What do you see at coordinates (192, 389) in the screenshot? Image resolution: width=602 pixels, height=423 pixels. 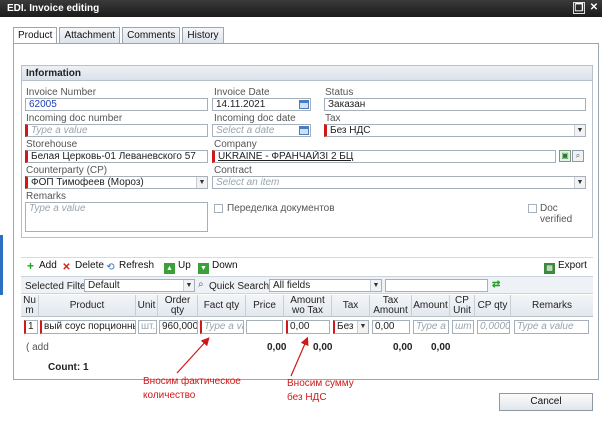 I see `fact-qty-annotation: Вносим фактическое количество` at bounding box center [192, 389].